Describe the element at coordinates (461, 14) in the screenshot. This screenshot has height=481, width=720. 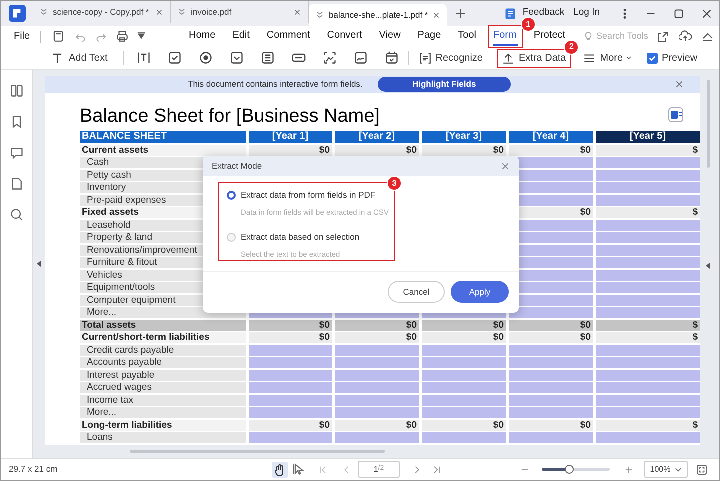
I see `plus-icon` at that location.